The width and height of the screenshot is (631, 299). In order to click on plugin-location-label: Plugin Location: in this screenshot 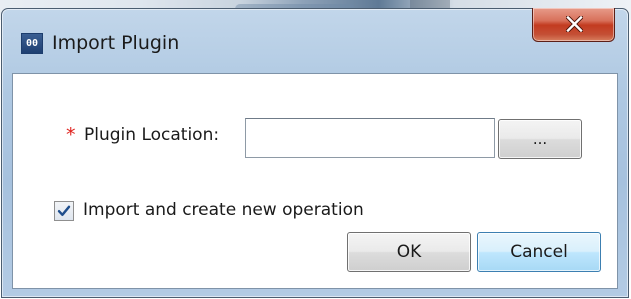, I will do `click(152, 135)`.